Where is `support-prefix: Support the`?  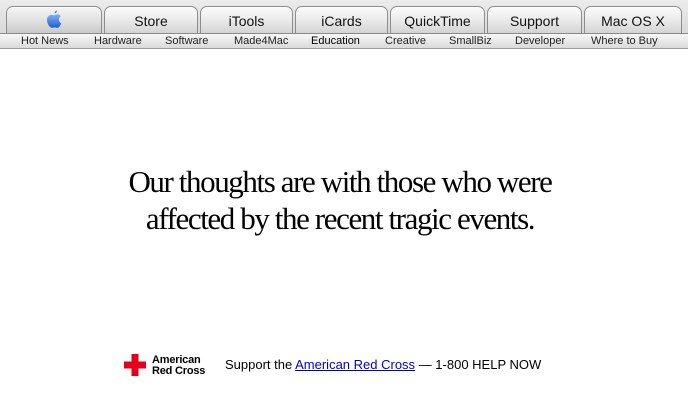 support-prefix: Support the is located at coordinates (259, 364).